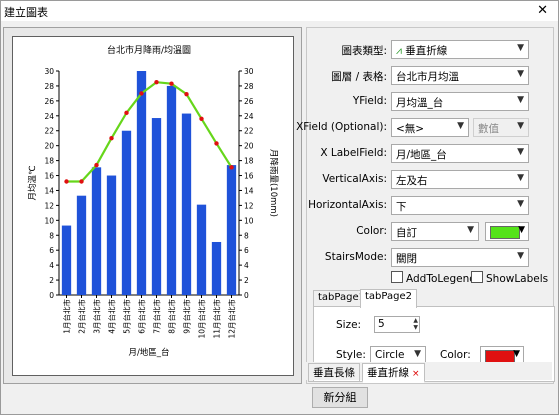  What do you see at coordinates (416, 374) in the screenshot?
I see `close-tab-icon: ×` at bounding box center [416, 374].